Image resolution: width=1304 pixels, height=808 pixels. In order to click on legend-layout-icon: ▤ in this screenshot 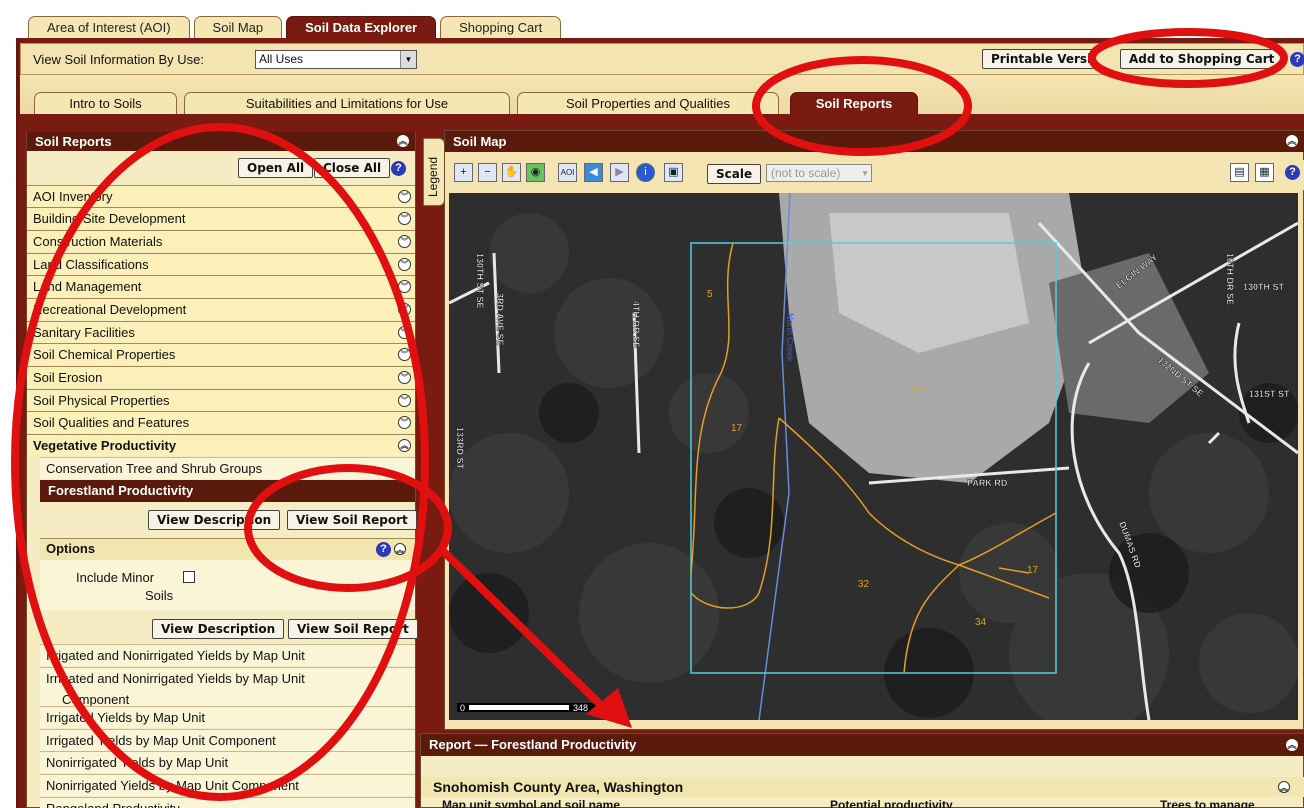, I will do `click(1239, 172)`.